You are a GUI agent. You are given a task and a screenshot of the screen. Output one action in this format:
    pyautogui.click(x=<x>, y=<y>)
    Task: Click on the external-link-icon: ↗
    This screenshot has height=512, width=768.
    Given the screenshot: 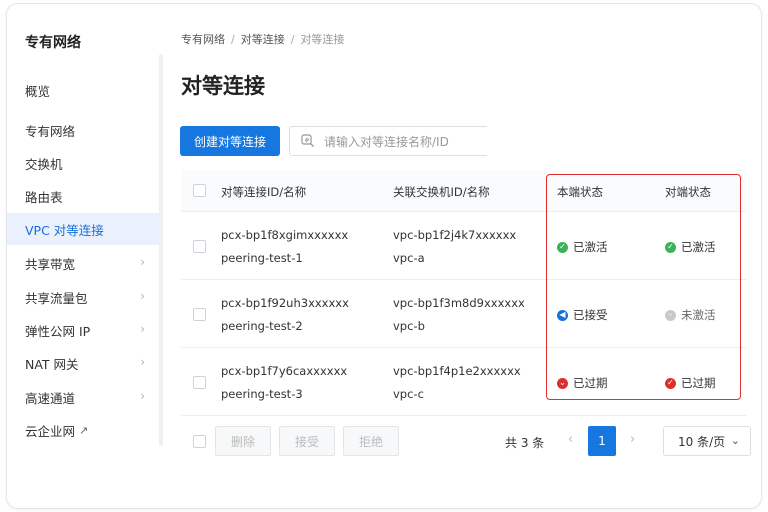 What is the action you would take?
    pyautogui.click(x=84, y=430)
    